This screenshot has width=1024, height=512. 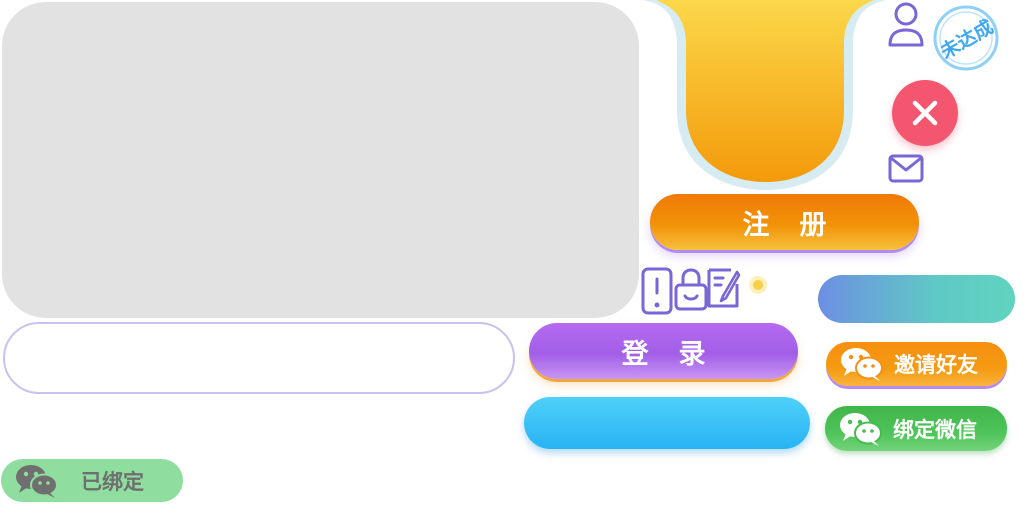 I want to click on register-button: 注册, so click(x=784, y=222).